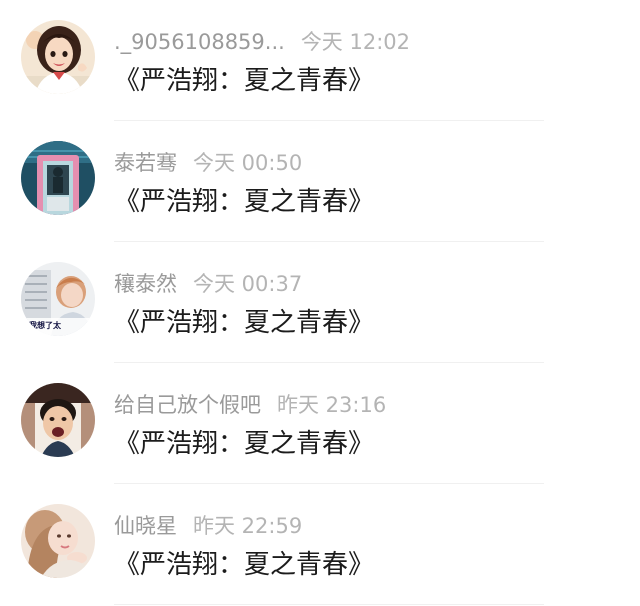 The height and width of the screenshot is (606, 640). What do you see at coordinates (145, 284) in the screenshot?
I see `username: 穰泰然` at bounding box center [145, 284].